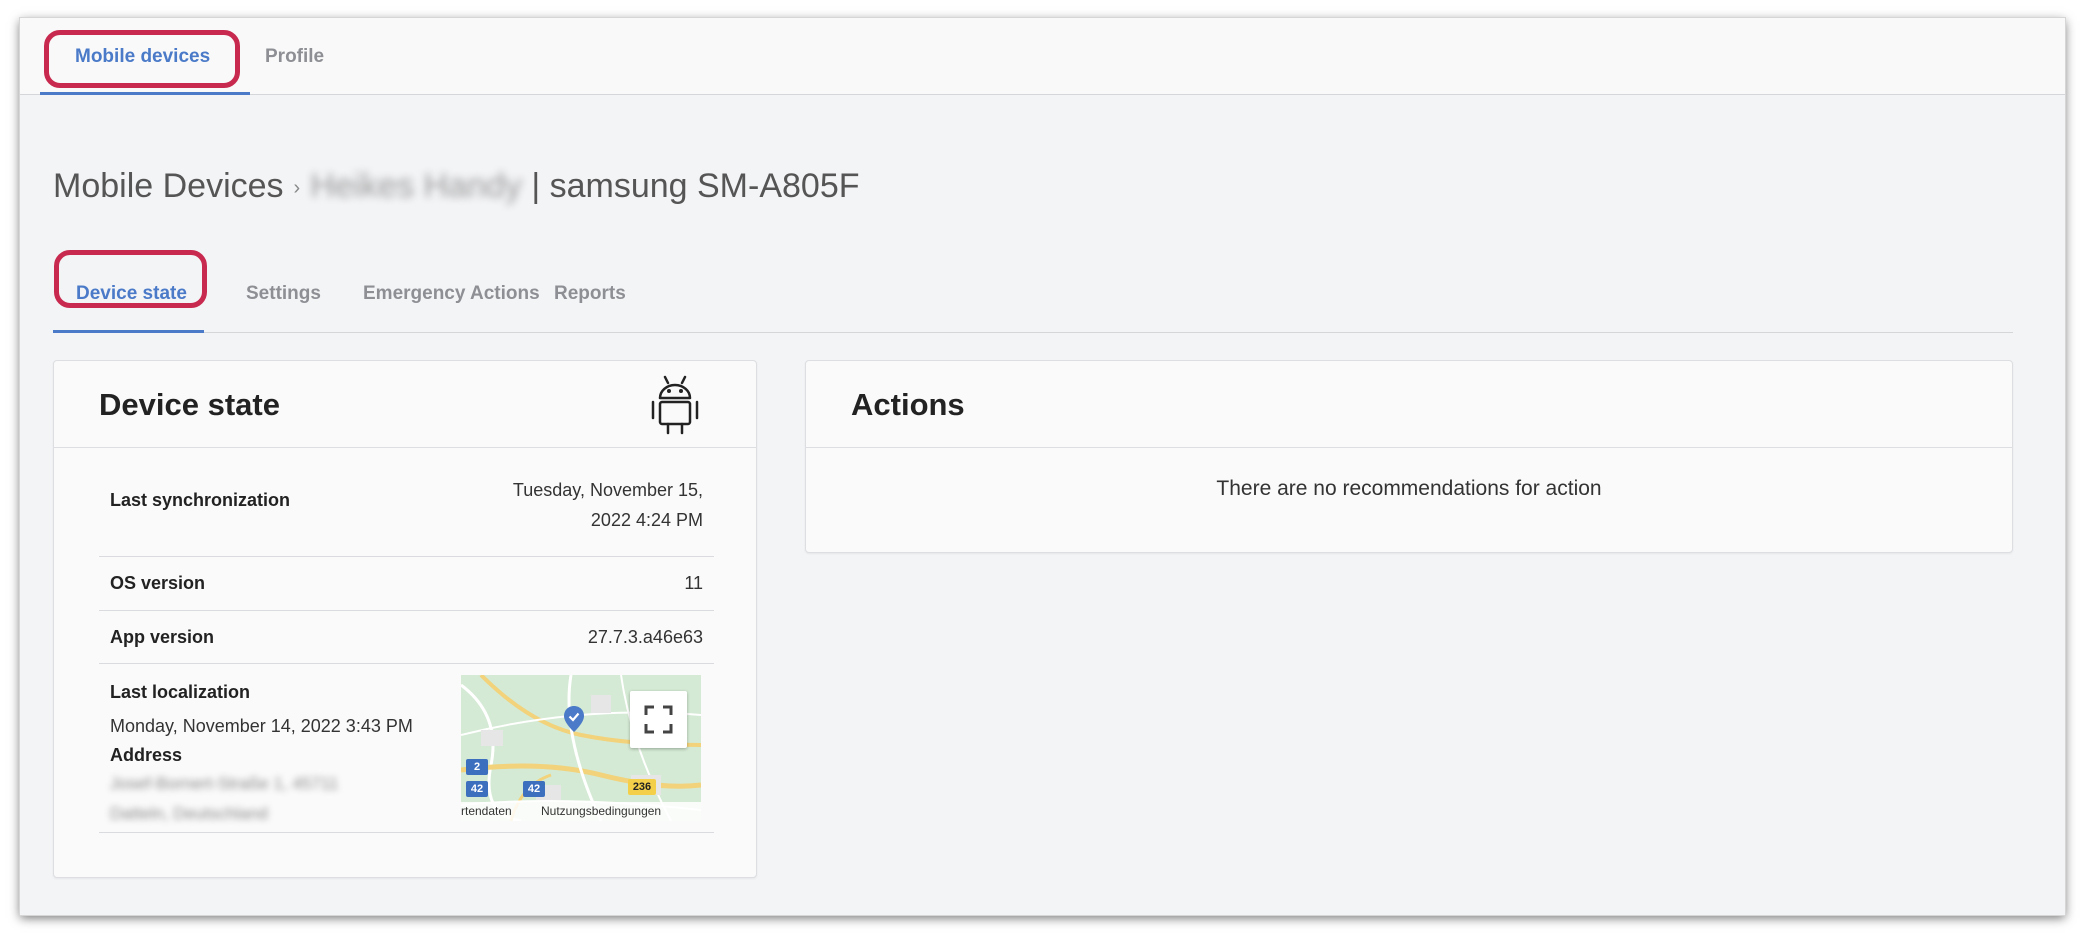 This screenshot has width=2083, height=933. Describe the element at coordinates (646, 520) in the screenshot. I see `last-sync-value-line2: 2022 4:24 PM` at that location.